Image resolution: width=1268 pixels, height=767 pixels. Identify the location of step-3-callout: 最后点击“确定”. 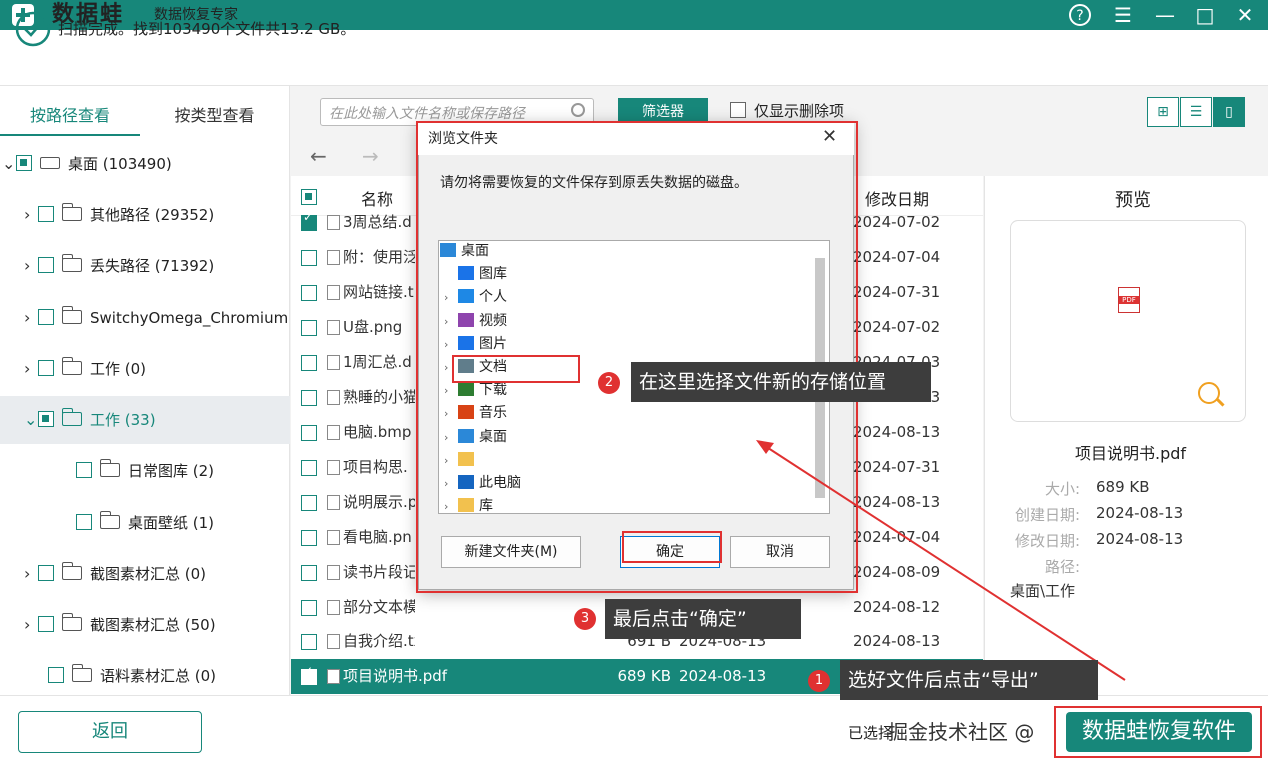
(703, 619).